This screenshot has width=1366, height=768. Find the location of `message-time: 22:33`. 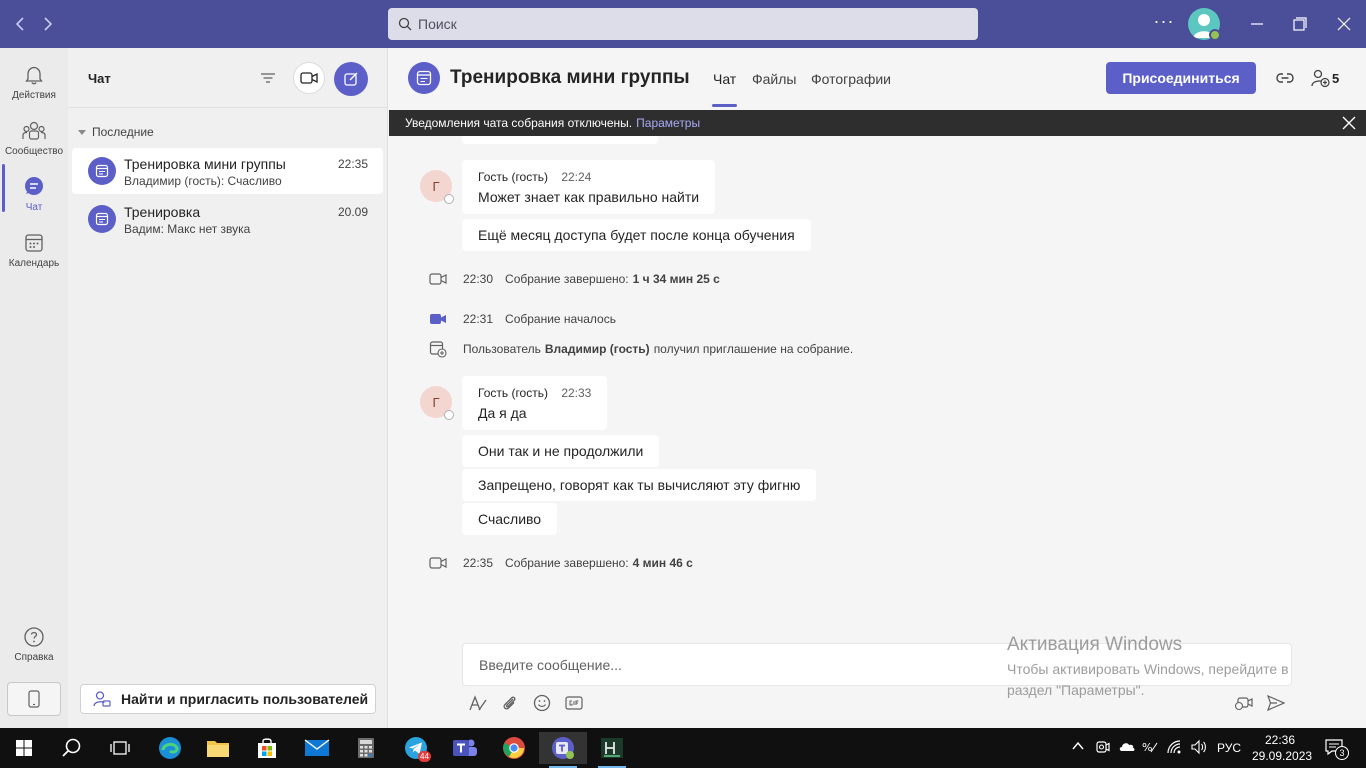

message-time: 22:33 is located at coordinates (576, 392).